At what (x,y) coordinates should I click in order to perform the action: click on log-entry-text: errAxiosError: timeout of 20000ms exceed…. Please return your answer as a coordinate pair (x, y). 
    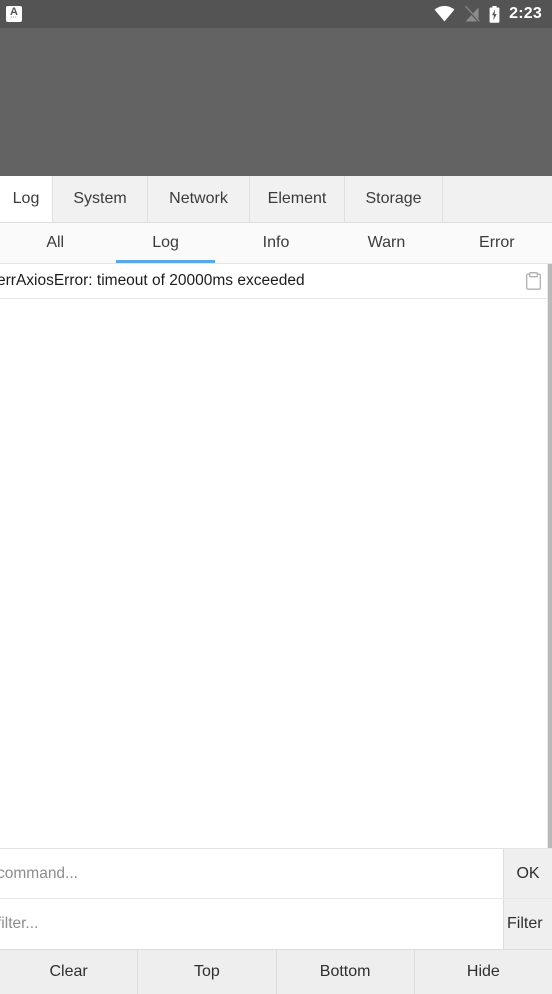
    Looking at the image, I should click on (152, 280).